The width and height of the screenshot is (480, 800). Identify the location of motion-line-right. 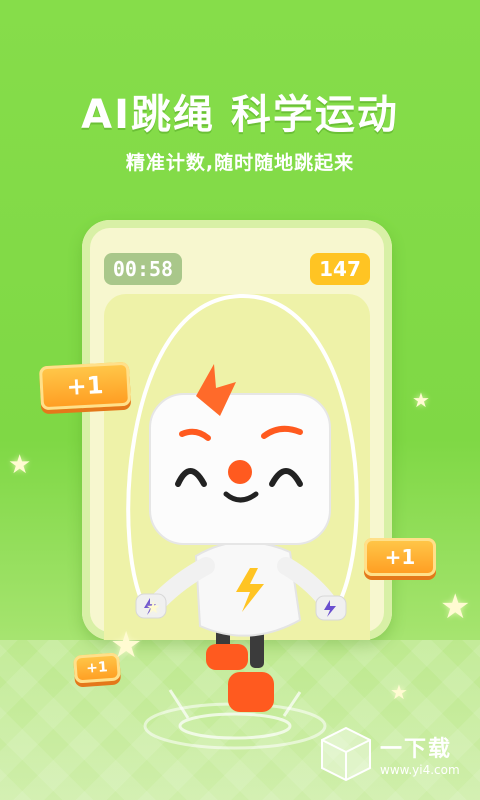
(292, 704).